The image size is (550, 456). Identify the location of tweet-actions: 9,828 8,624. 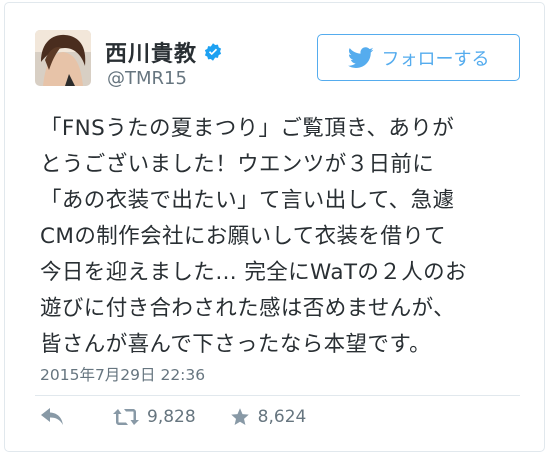
(173, 417).